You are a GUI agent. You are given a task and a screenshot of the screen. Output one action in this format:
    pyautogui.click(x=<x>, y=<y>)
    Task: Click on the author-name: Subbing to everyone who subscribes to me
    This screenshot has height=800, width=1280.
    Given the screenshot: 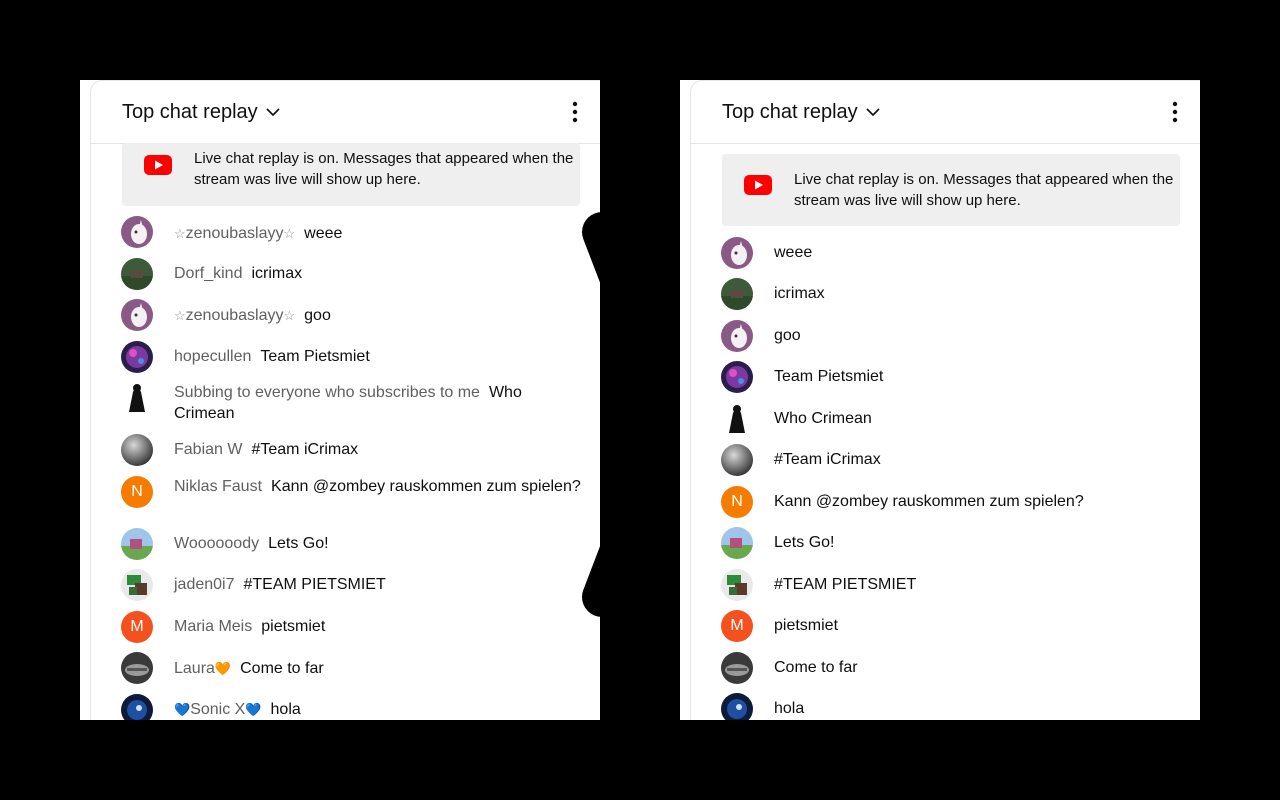 What is the action you would take?
    pyautogui.click(x=327, y=392)
    